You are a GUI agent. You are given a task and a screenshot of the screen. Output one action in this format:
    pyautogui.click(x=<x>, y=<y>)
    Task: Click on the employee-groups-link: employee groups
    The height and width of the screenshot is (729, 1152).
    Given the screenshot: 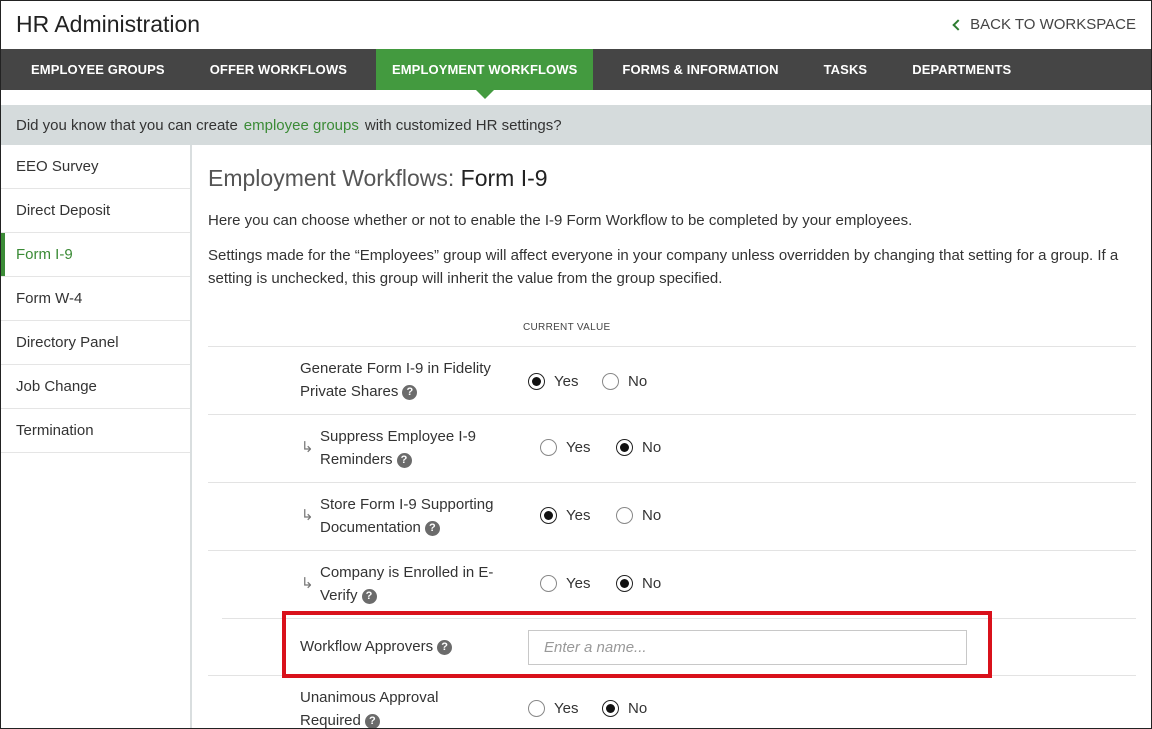 What is the action you would take?
    pyautogui.click(x=301, y=125)
    